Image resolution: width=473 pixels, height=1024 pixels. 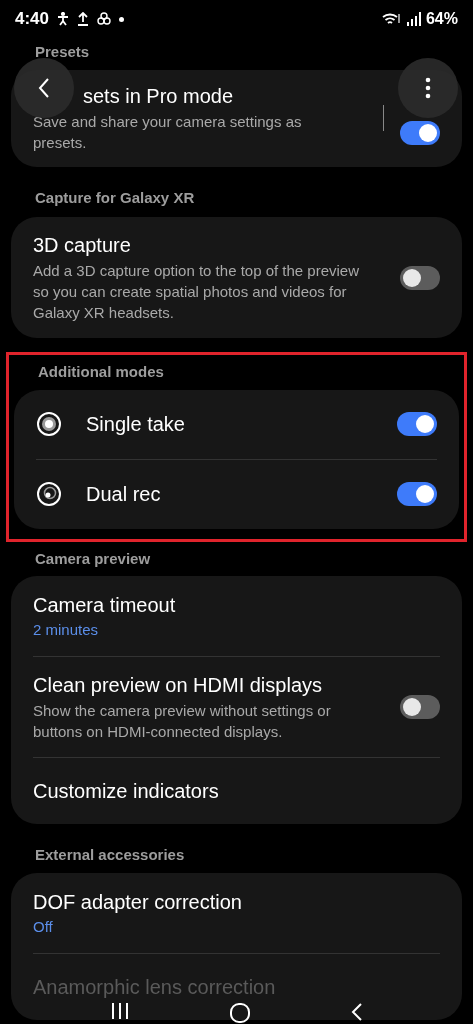 I want to click on signal-icon, so click(x=413, y=19).